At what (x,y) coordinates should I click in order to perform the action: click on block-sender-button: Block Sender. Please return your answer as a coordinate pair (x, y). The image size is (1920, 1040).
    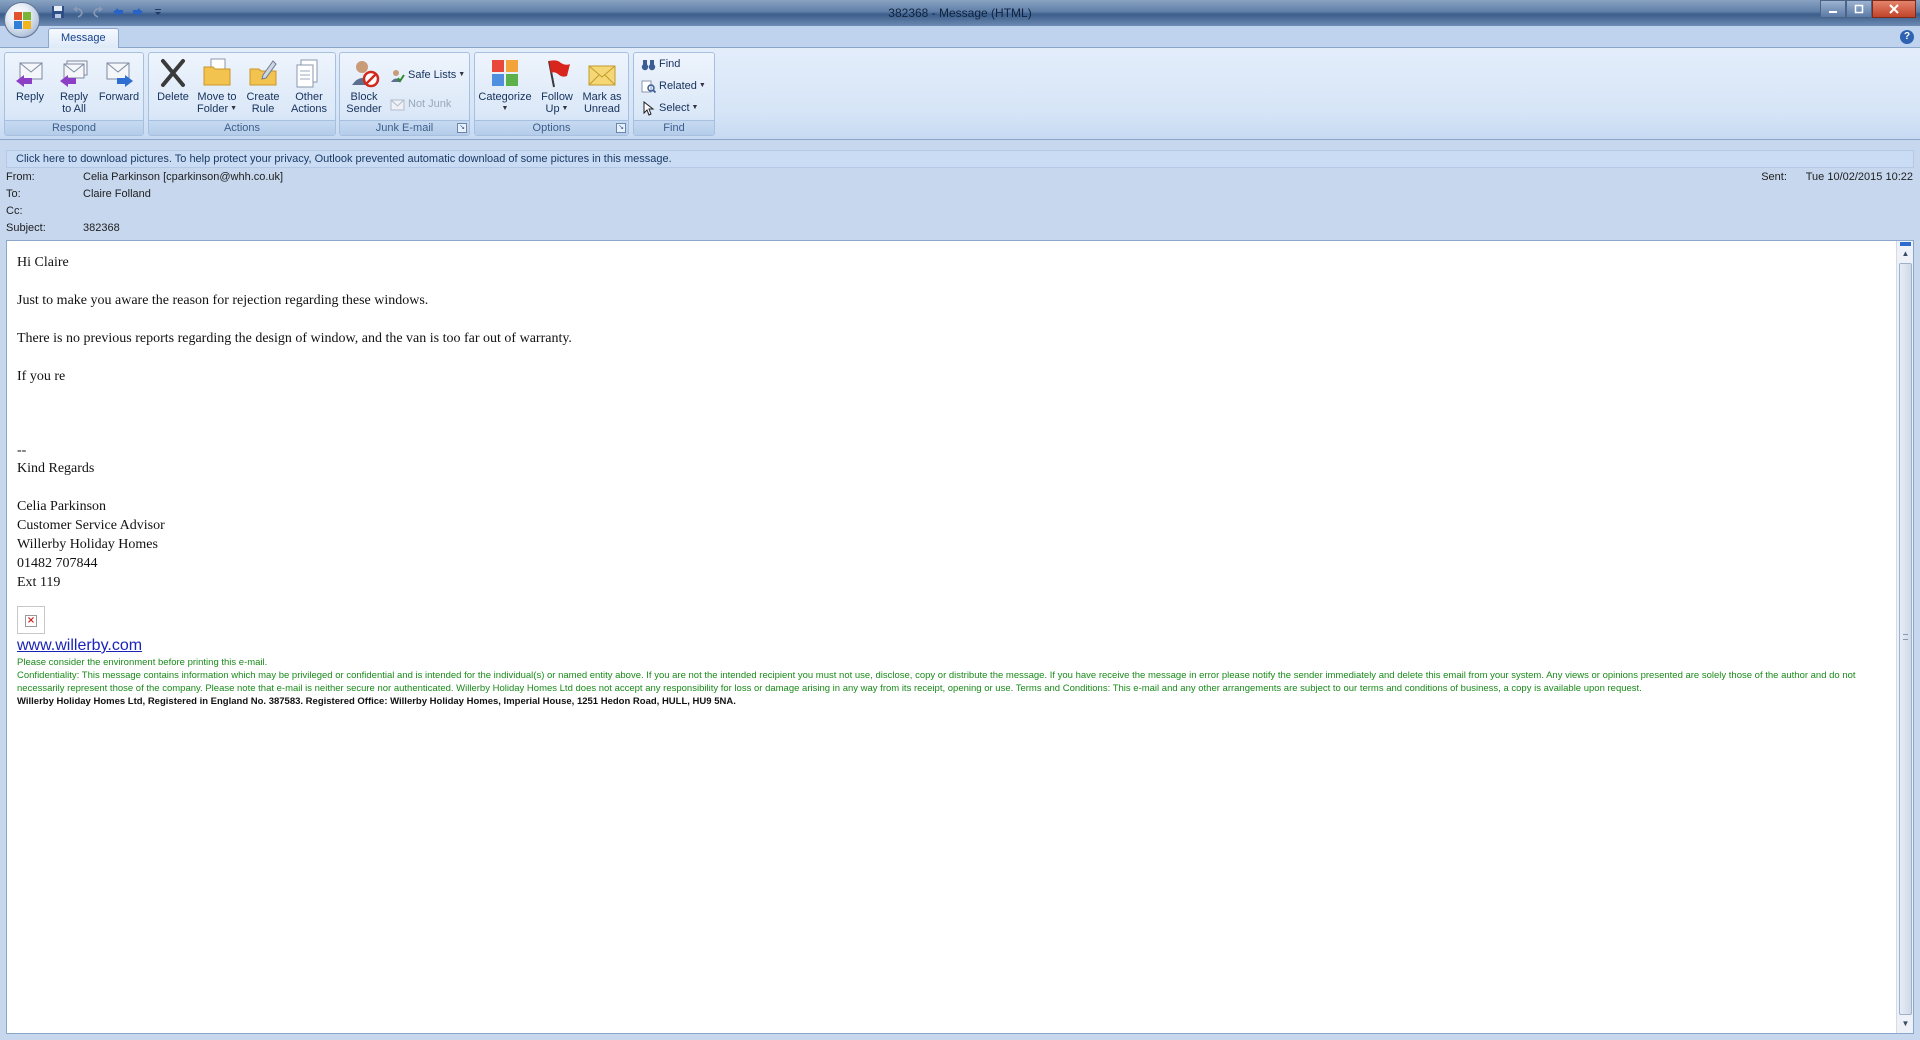
    Looking at the image, I should click on (364, 88).